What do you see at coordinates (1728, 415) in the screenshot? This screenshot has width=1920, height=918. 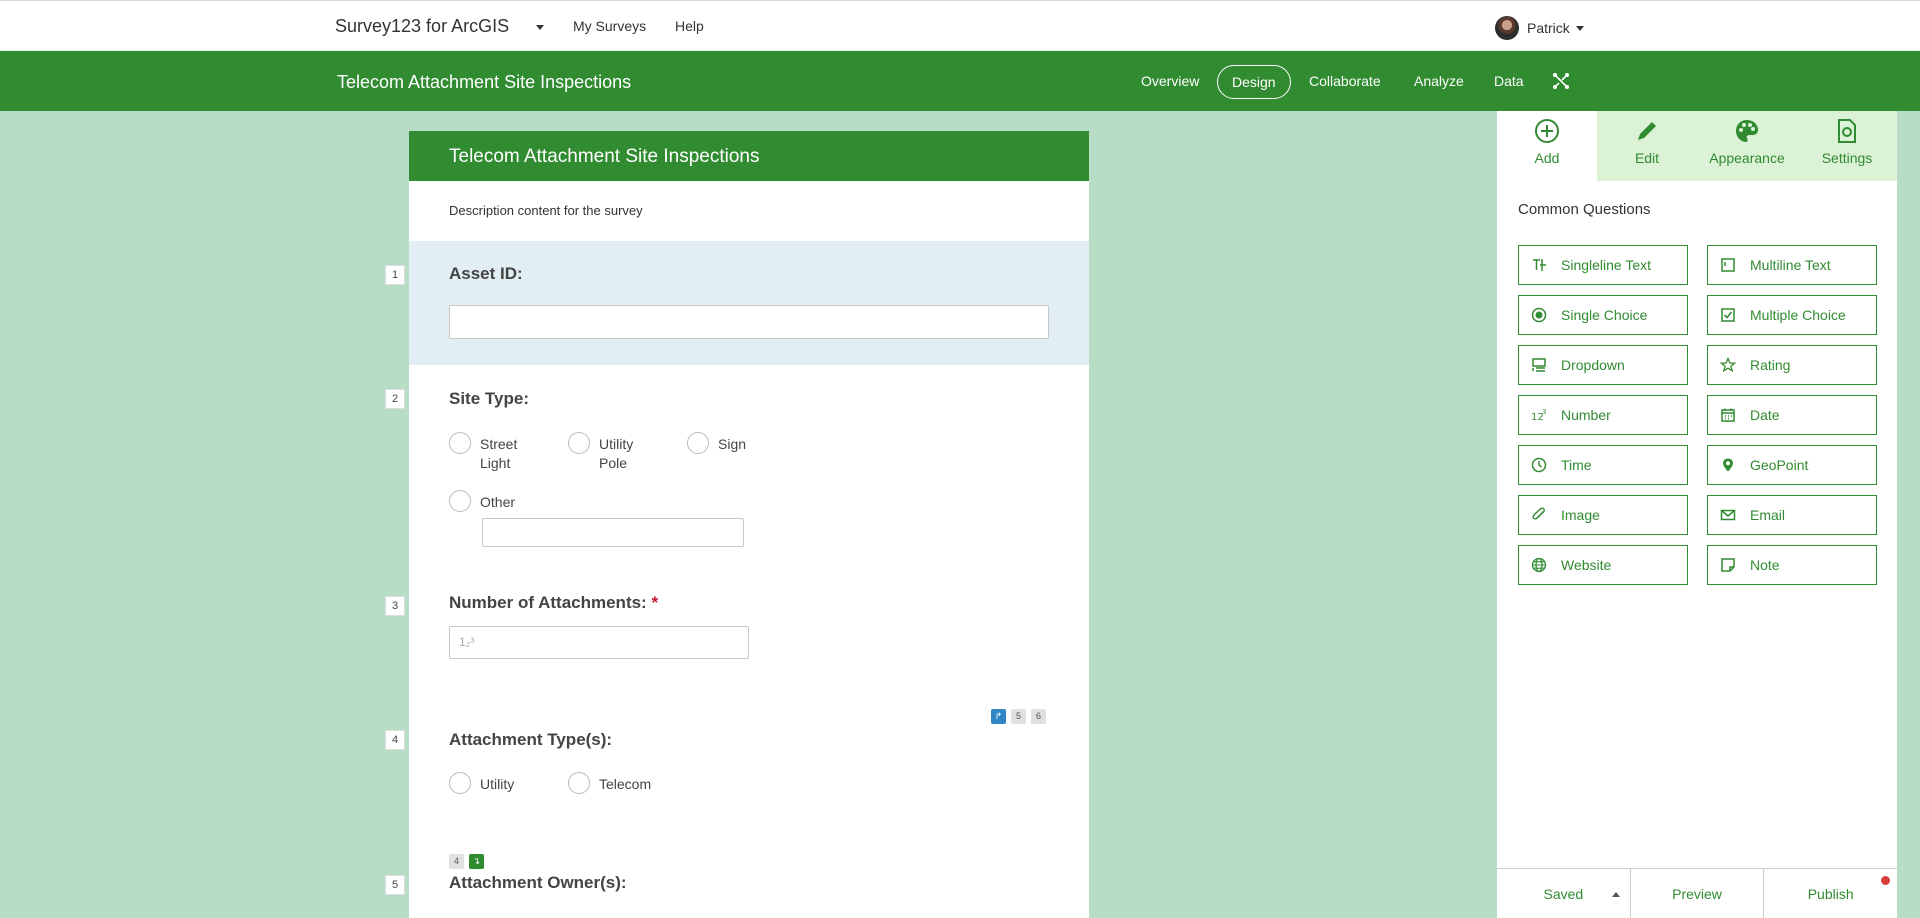 I see `calendar-icon` at bounding box center [1728, 415].